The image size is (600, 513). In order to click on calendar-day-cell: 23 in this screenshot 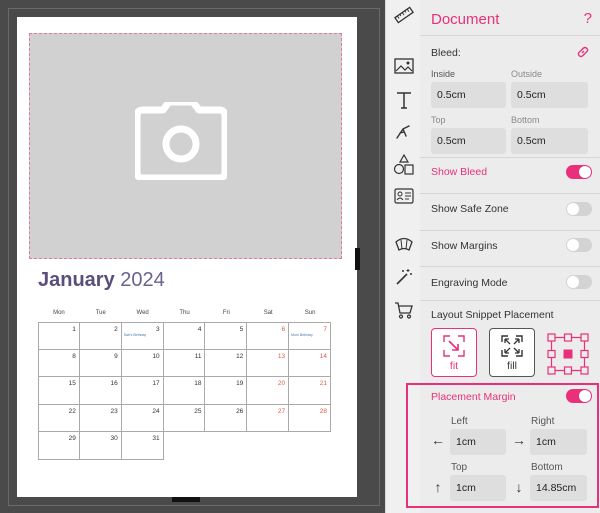, I will do `click(100, 418)`.